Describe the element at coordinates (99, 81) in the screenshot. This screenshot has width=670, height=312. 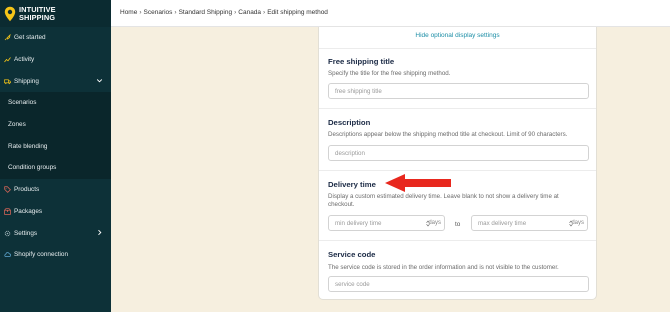
I see `chevron-down-icon` at that location.